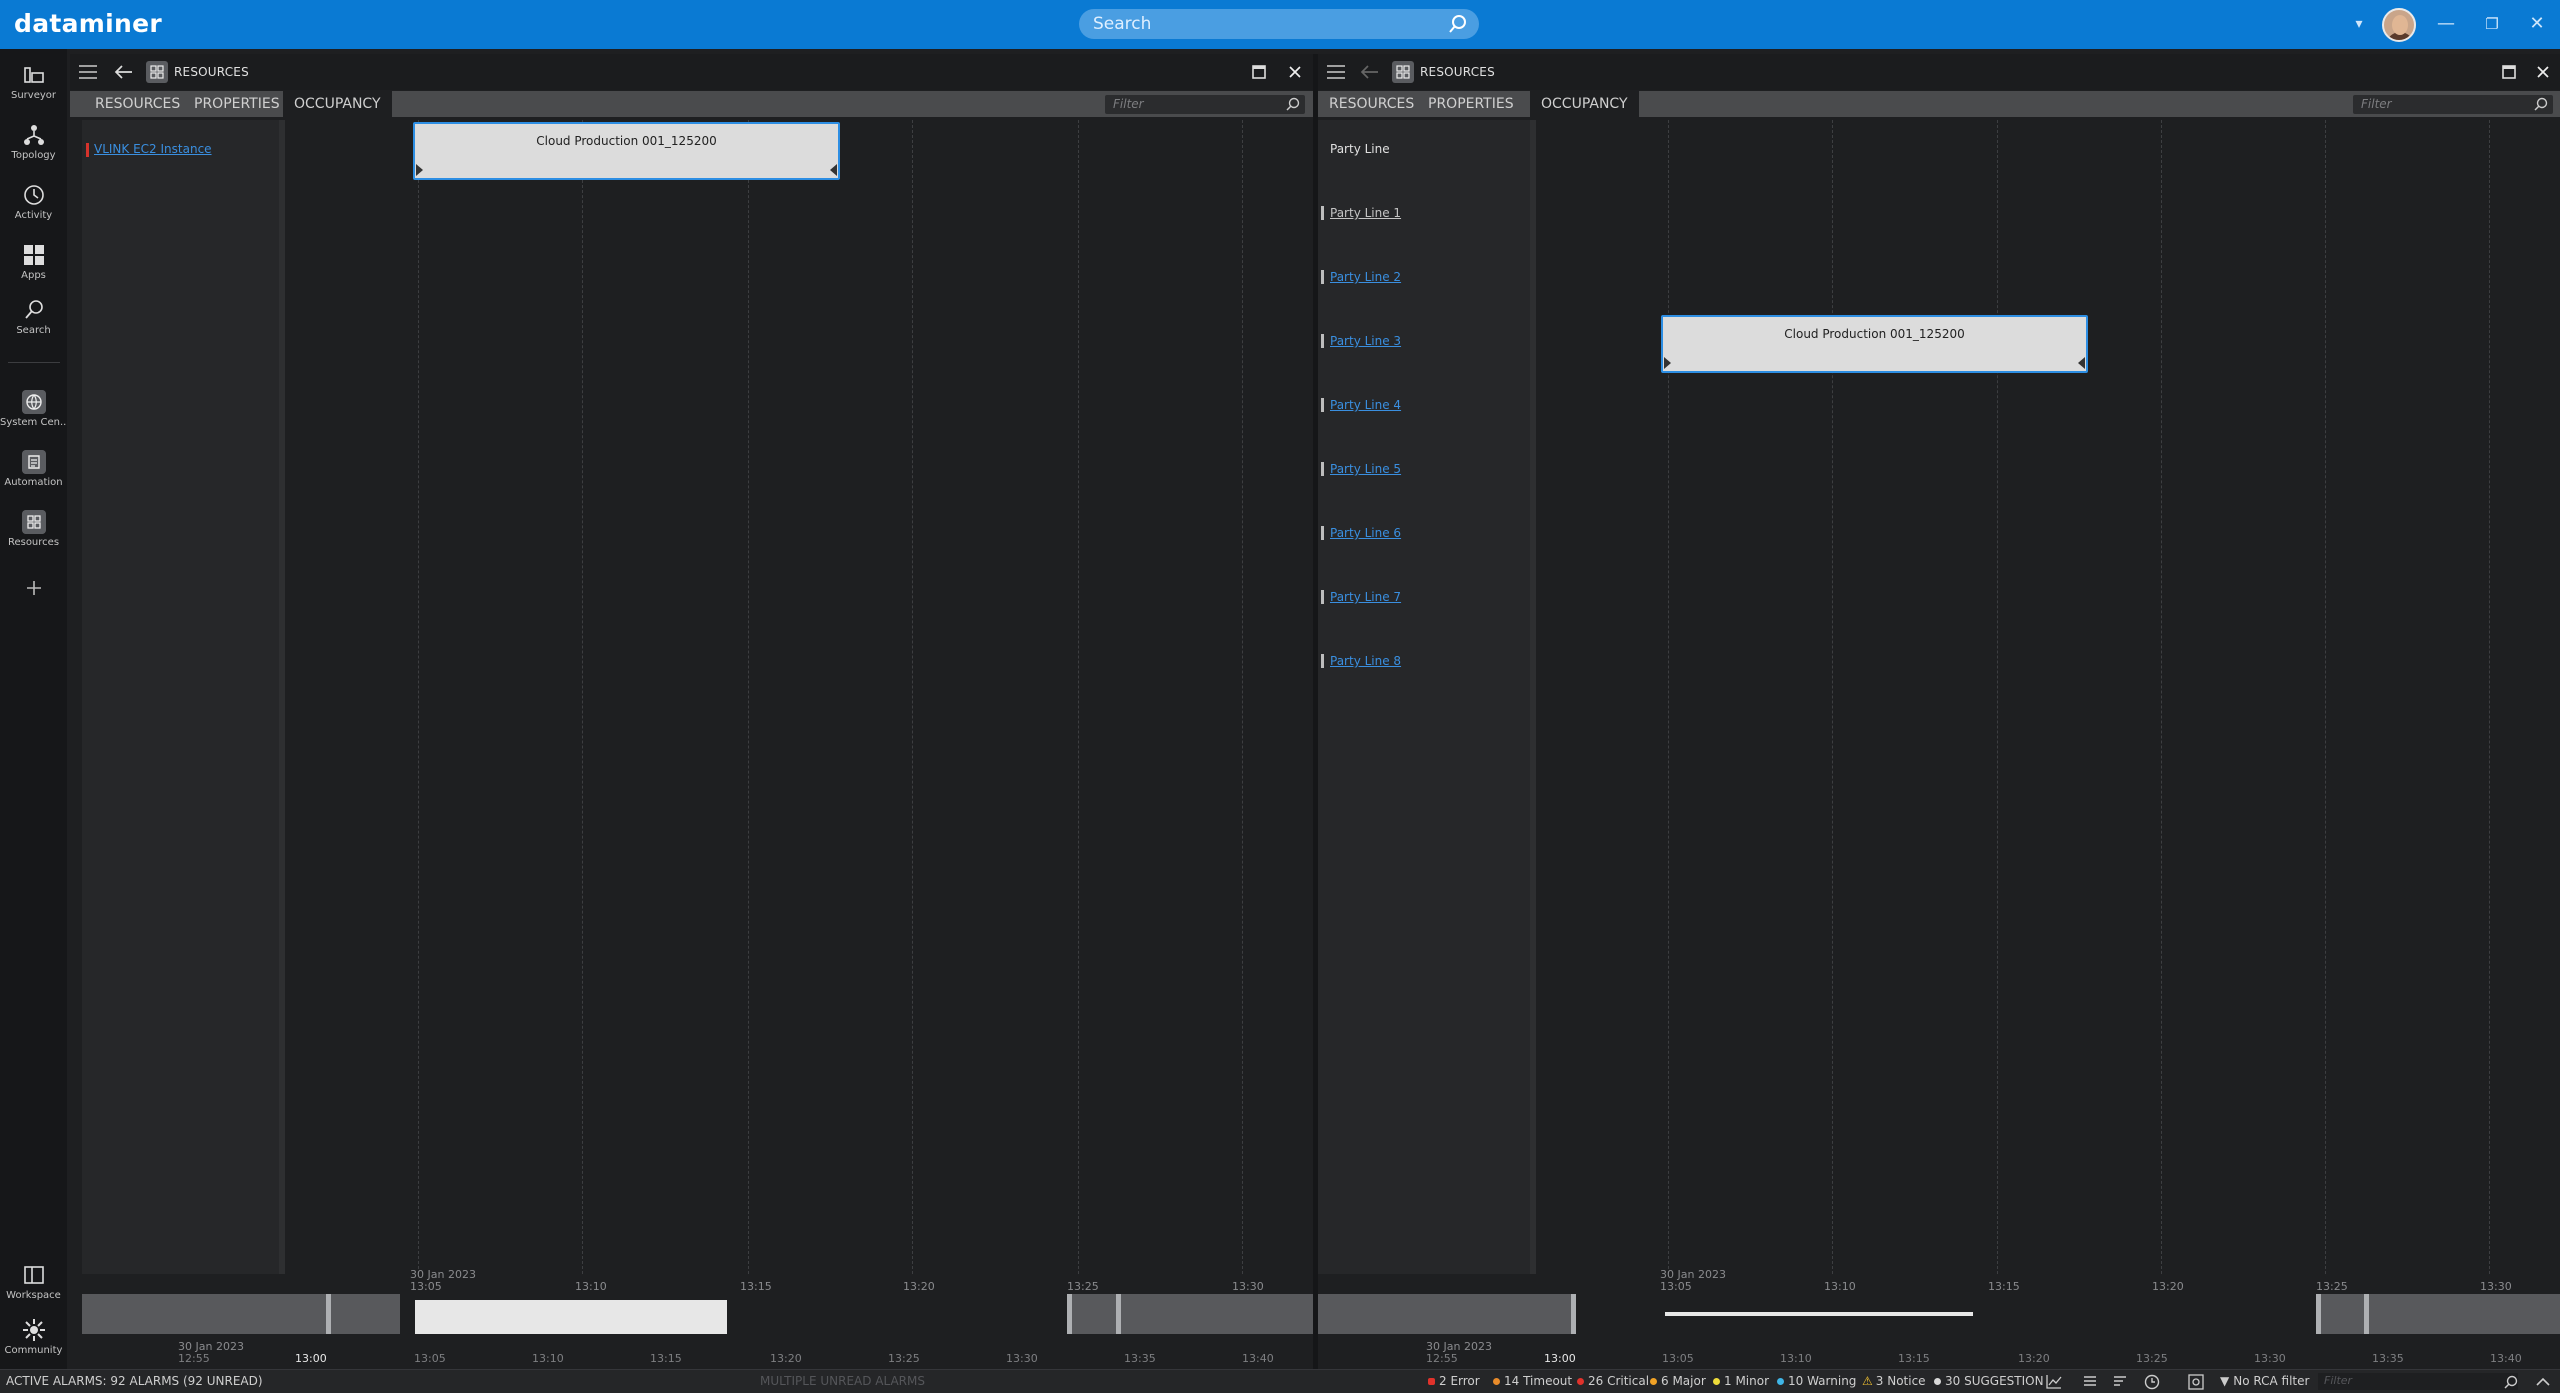 The image size is (2560, 1393). What do you see at coordinates (1279, 24) in the screenshot?
I see `global-search-input: Search` at bounding box center [1279, 24].